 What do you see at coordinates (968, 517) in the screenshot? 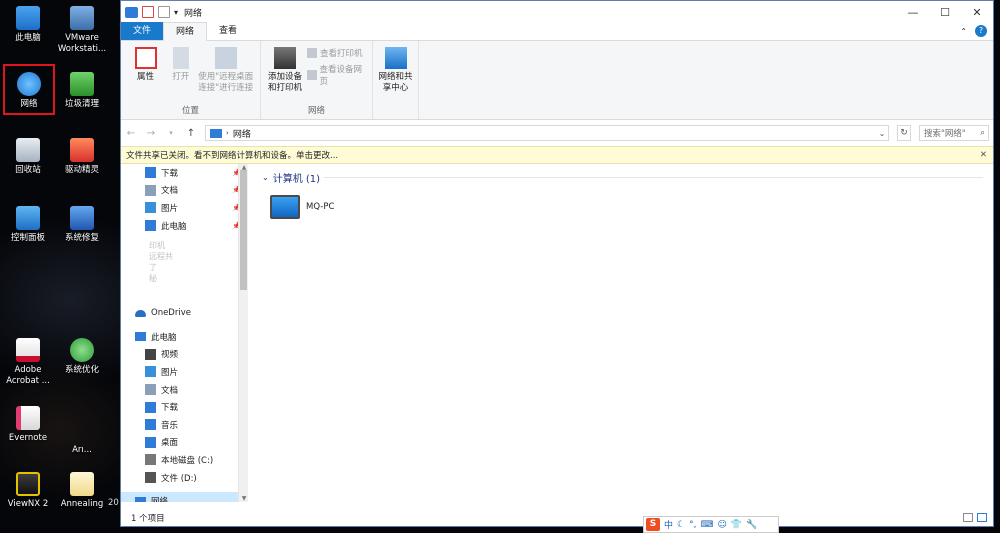
I see `details-view-icon` at bounding box center [968, 517].